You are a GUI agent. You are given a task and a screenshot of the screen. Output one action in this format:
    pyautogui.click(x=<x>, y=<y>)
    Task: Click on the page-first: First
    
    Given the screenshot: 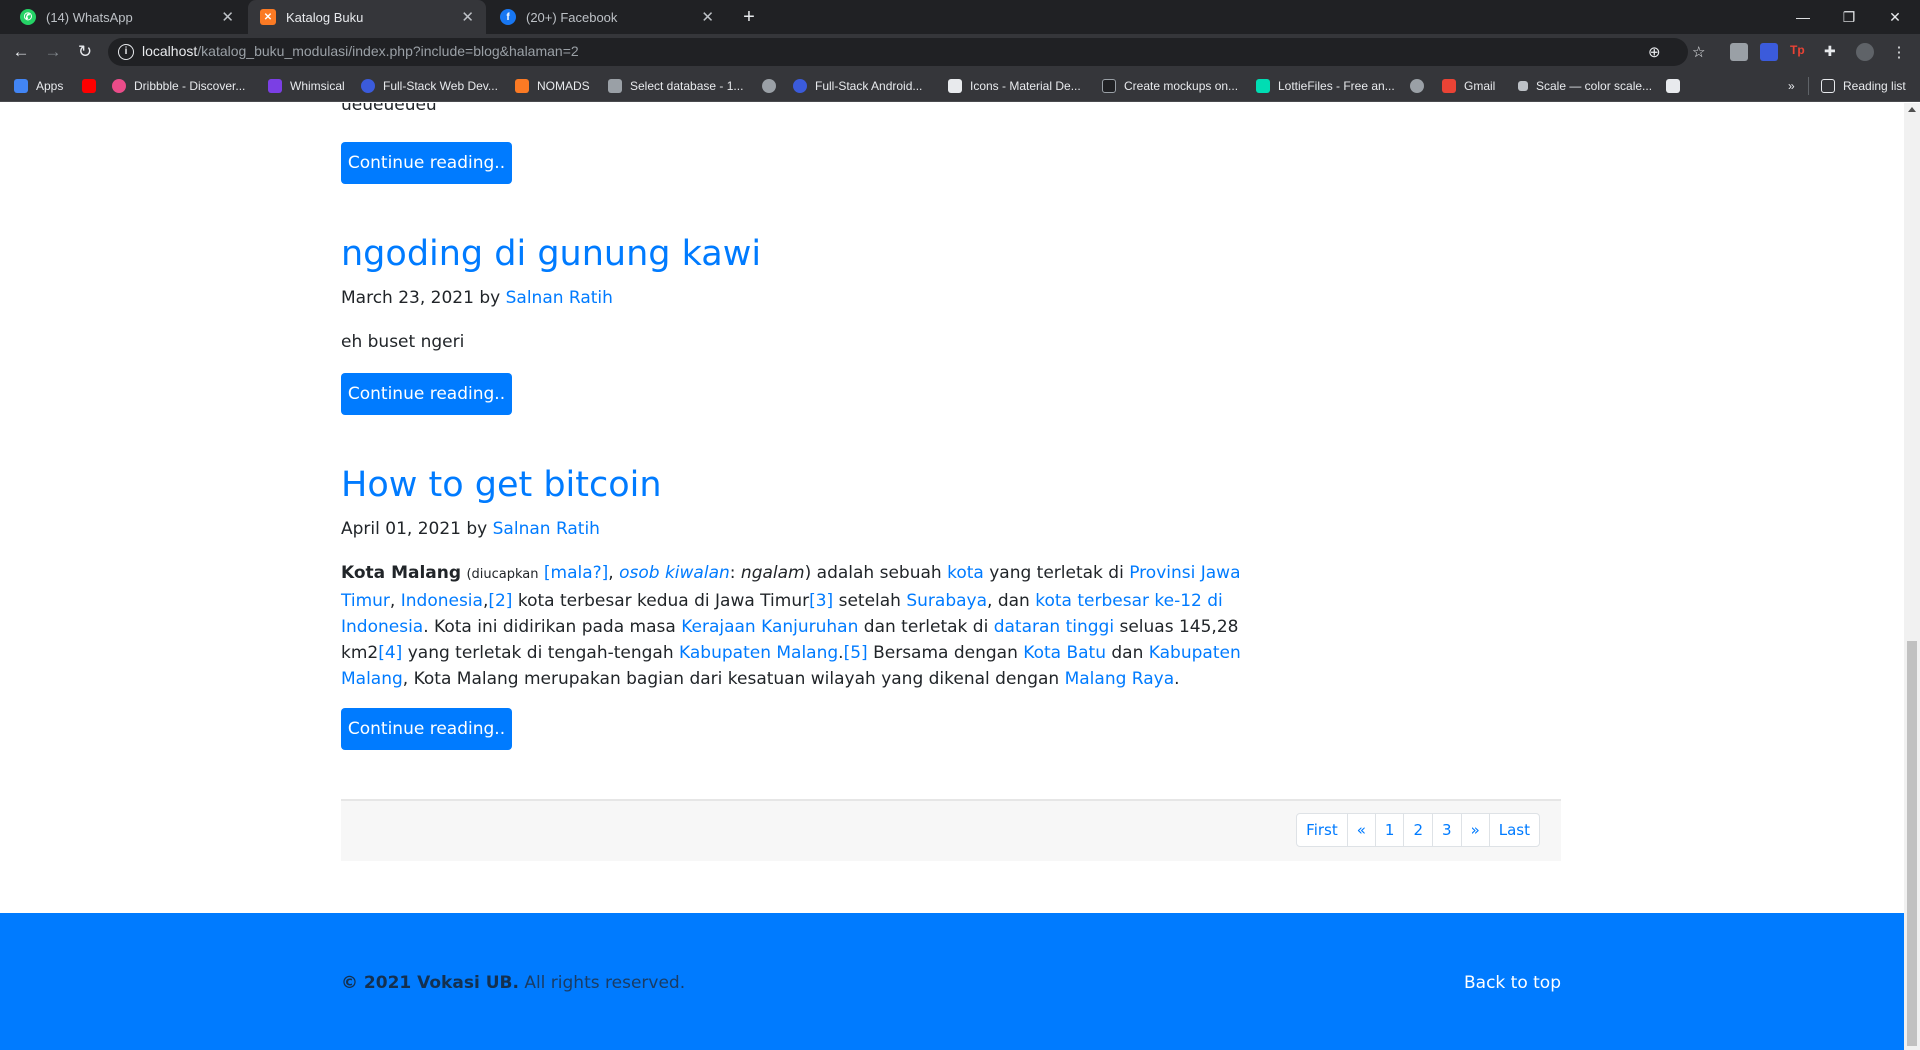 What is the action you would take?
    pyautogui.click(x=1322, y=830)
    